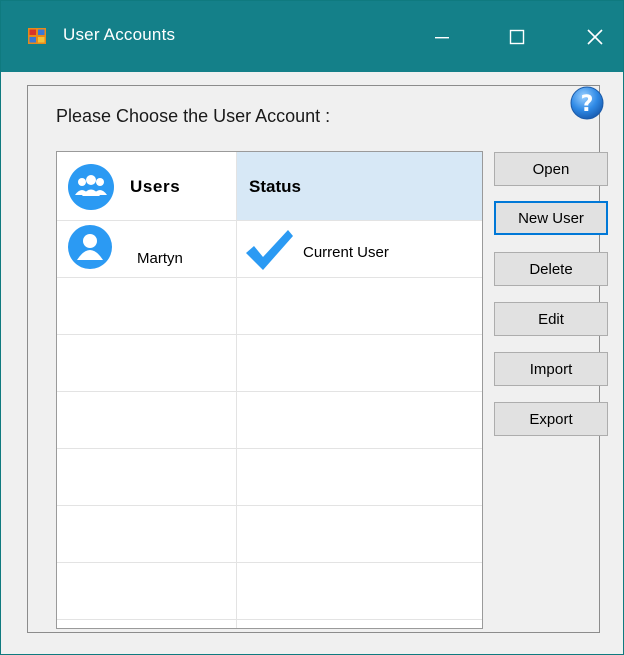 Image resolution: width=624 pixels, height=655 pixels. I want to click on open-button: Open, so click(551, 169).